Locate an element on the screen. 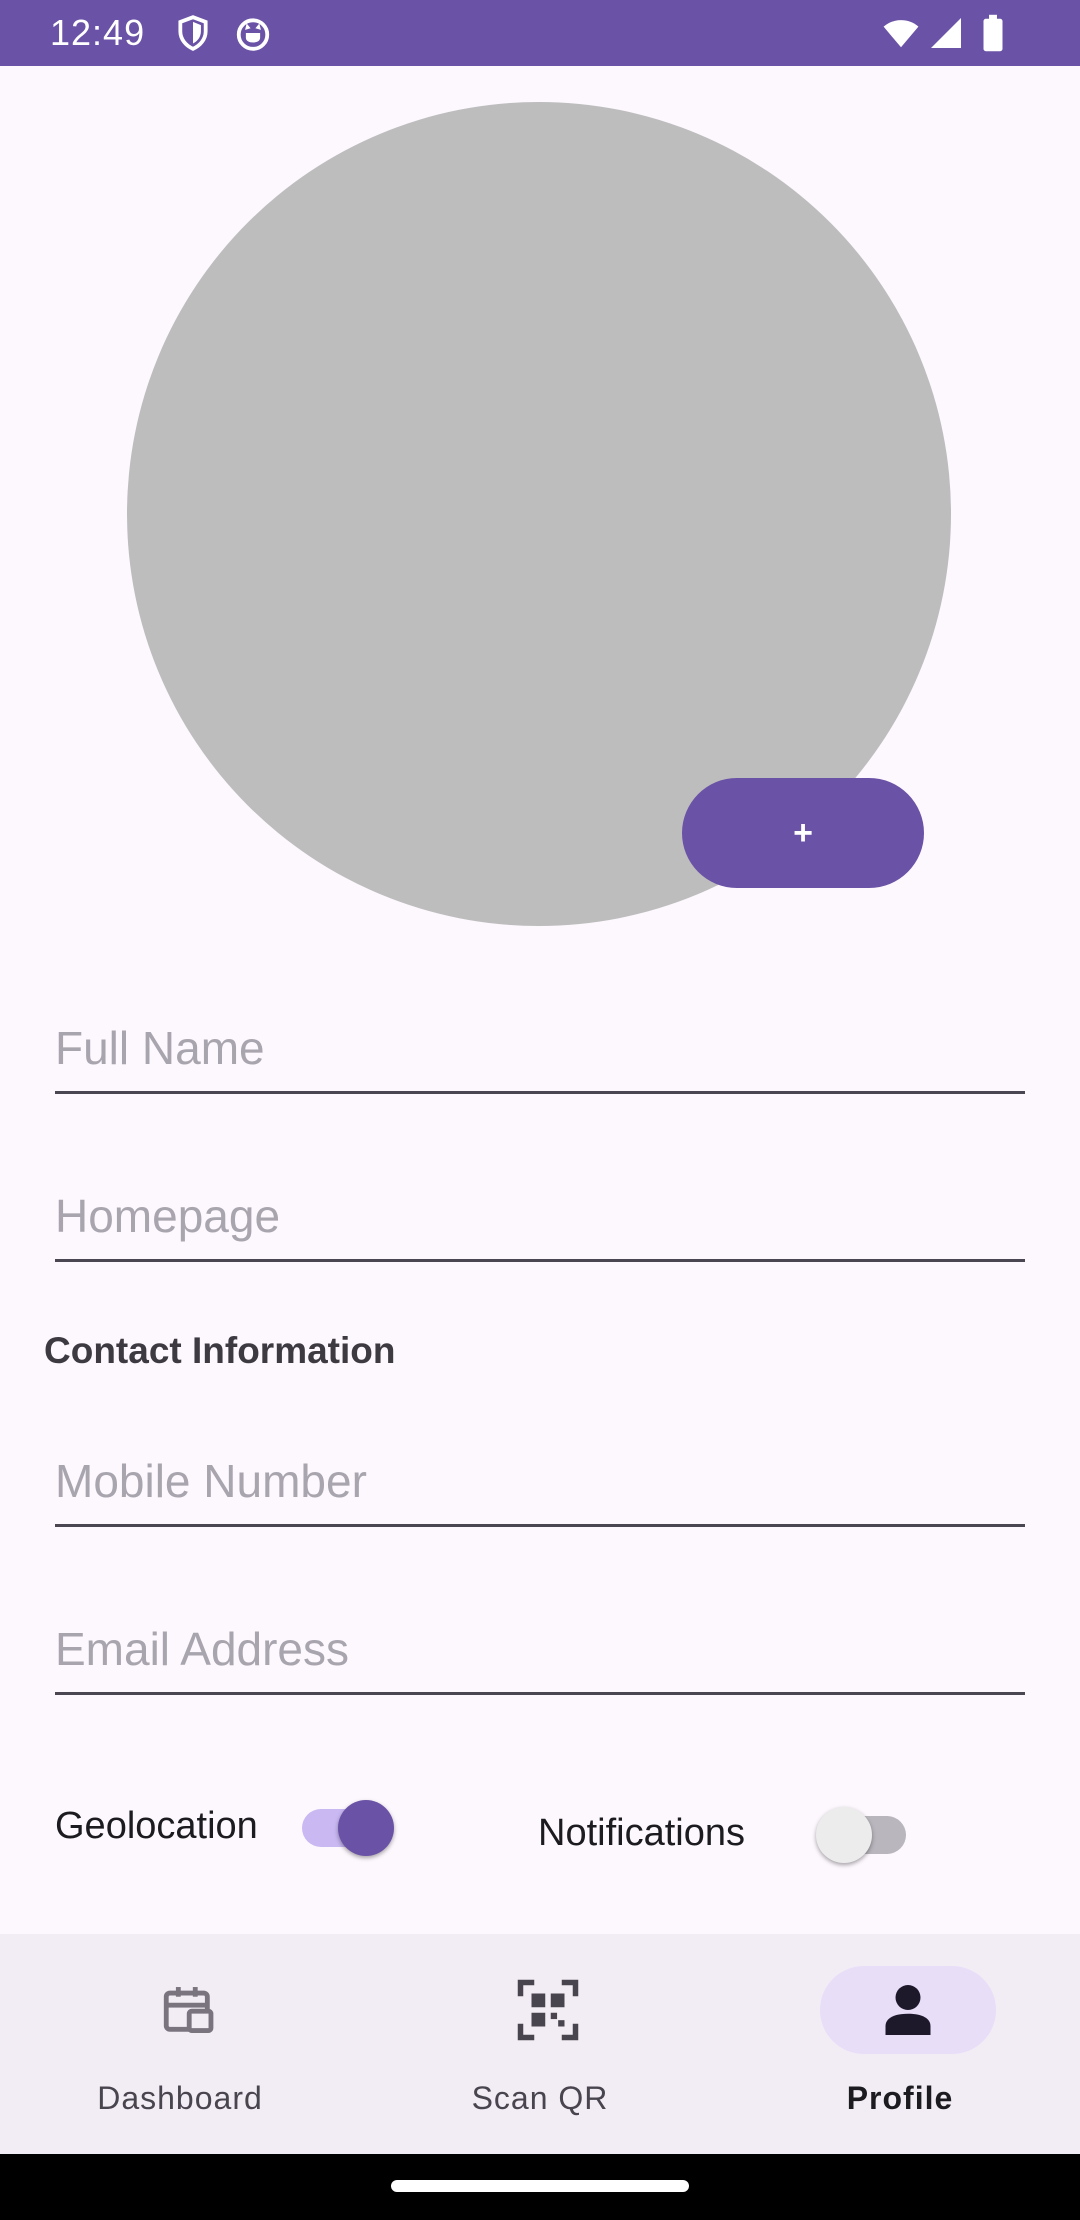 The image size is (1080, 2220). nav-label-dashboard: Dashboard is located at coordinates (180, 2098).